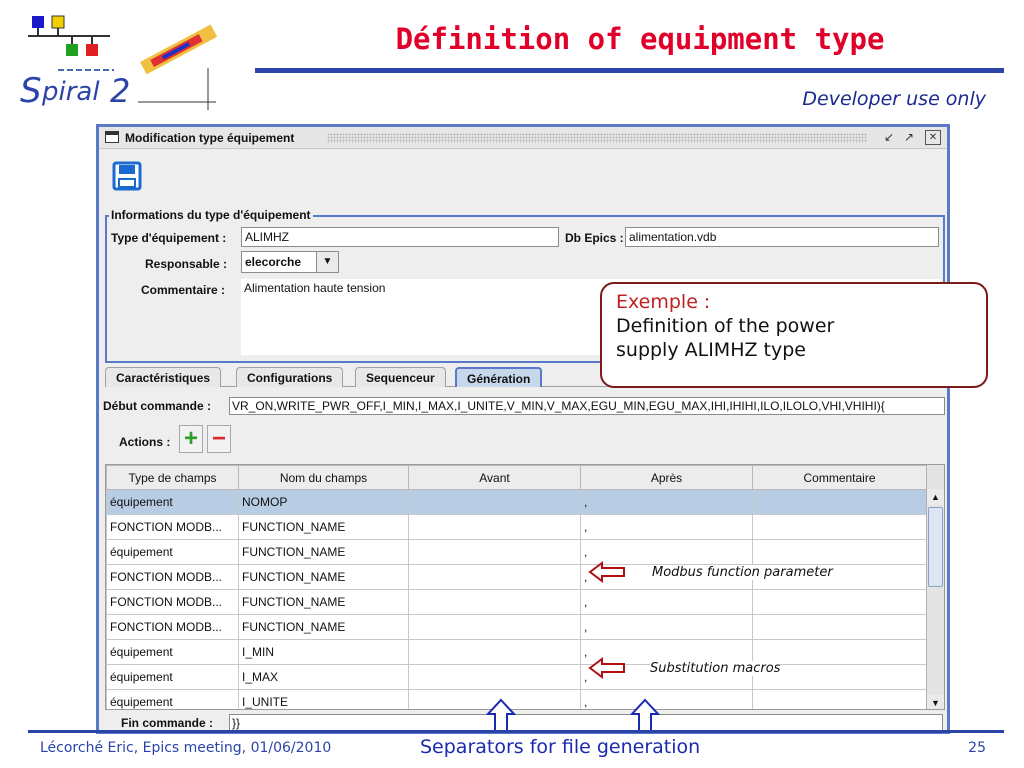  Describe the element at coordinates (327, 262) in the screenshot. I see `chevron-down-icon: ▼` at that location.